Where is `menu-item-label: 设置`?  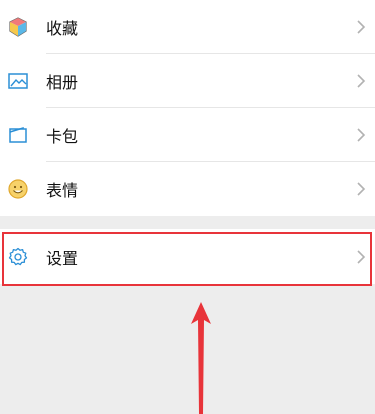 menu-item-label: 设置 is located at coordinates (62, 259).